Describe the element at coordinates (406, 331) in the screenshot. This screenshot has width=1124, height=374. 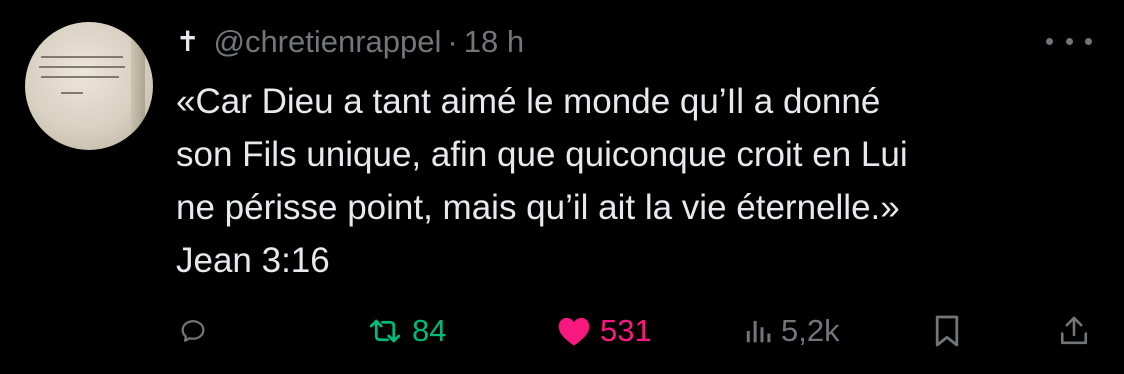
I see `repost-button: 84` at that location.